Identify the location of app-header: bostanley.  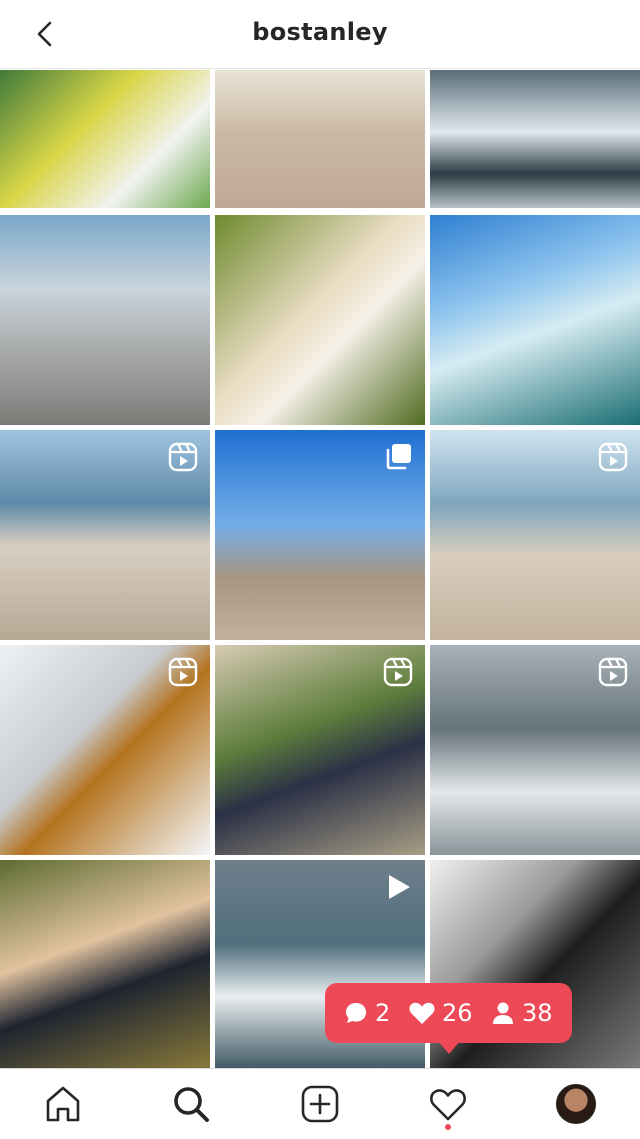
(320, 34).